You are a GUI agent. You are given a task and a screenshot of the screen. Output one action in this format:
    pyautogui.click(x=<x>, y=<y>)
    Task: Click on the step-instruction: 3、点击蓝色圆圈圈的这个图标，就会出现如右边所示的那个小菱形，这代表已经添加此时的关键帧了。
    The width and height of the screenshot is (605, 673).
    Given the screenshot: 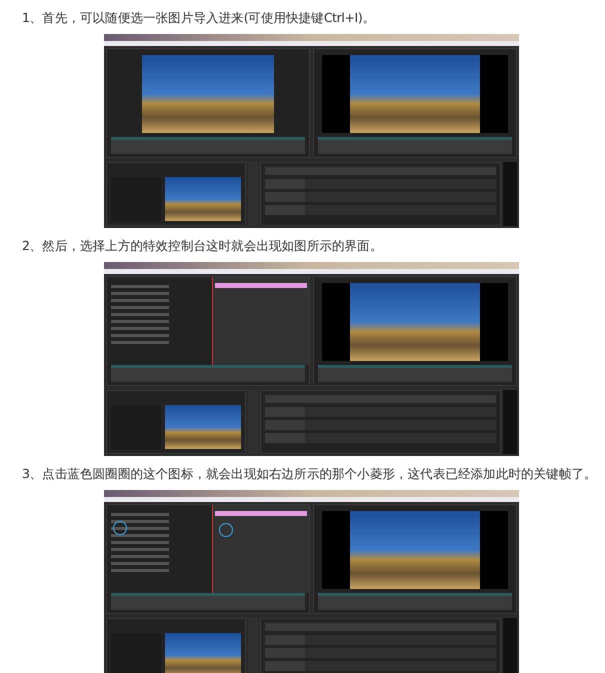 What is the action you would take?
    pyautogui.click(x=310, y=474)
    